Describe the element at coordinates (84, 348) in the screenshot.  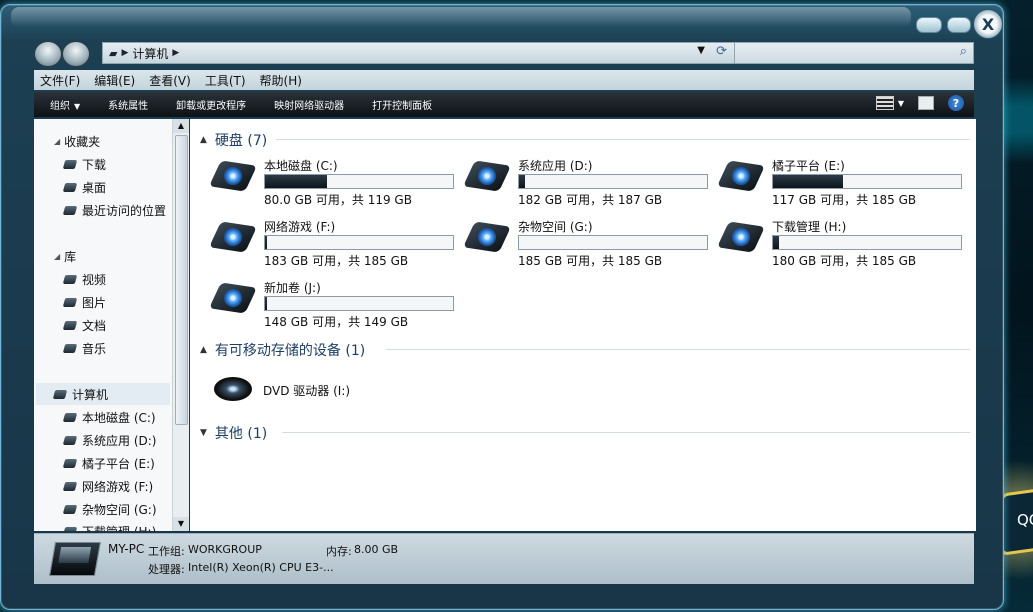
I see `nav-item-music: 音乐` at that location.